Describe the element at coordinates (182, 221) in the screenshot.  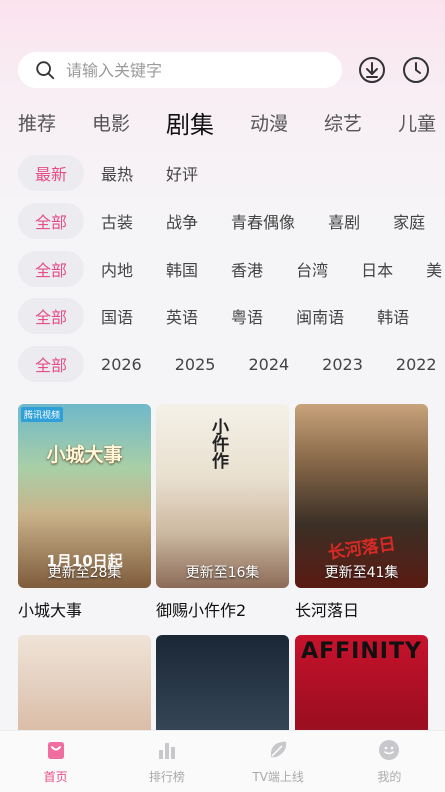
I see `filter-genre-war: 战争` at that location.